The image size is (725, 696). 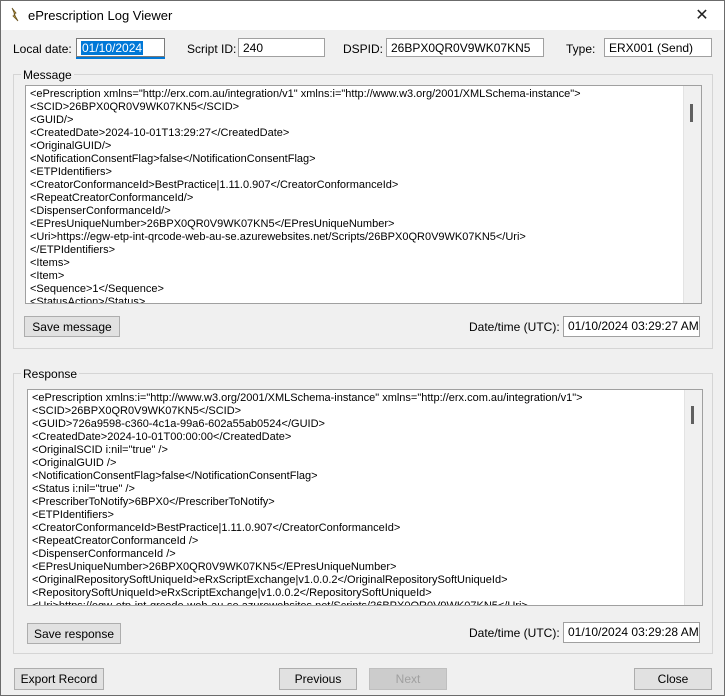 What do you see at coordinates (581, 49) in the screenshot?
I see `type-label: Type:` at bounding box center [581, 49].